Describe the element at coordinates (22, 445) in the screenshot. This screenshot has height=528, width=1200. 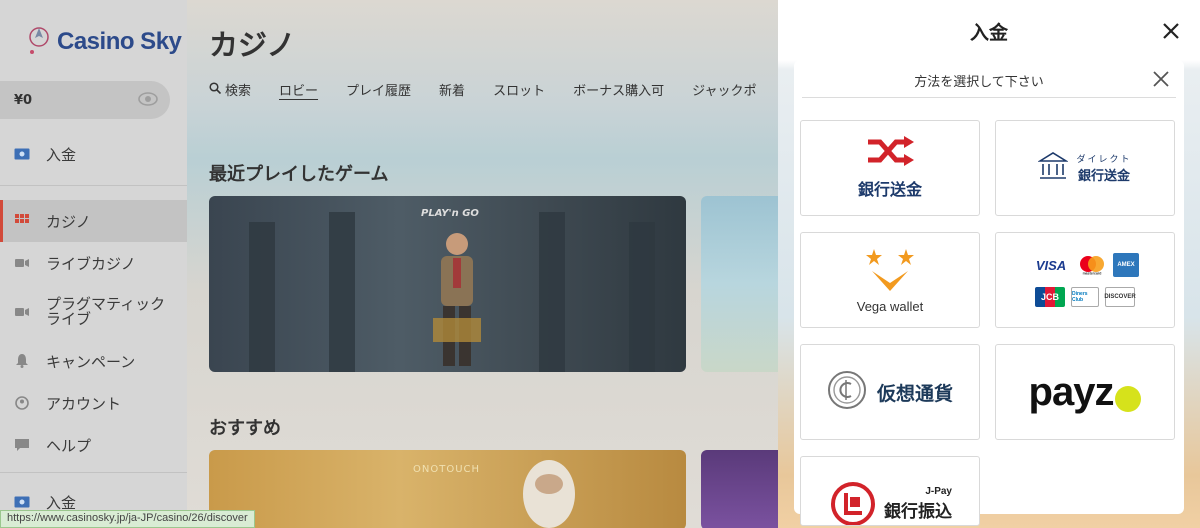
I see `chat-icon` at that location.